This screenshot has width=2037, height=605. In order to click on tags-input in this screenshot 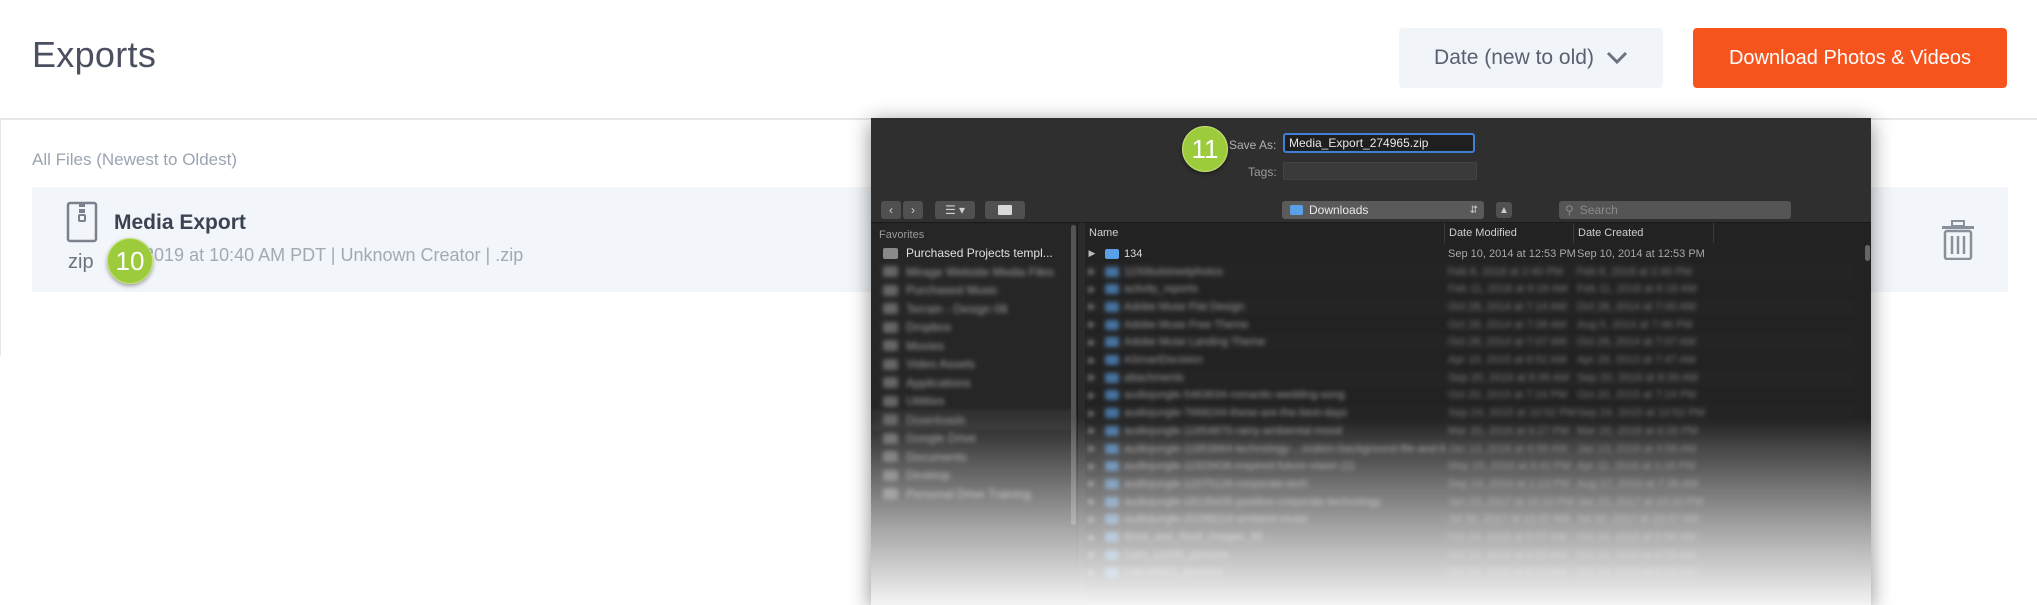, I will do `click(1380, 171)`.